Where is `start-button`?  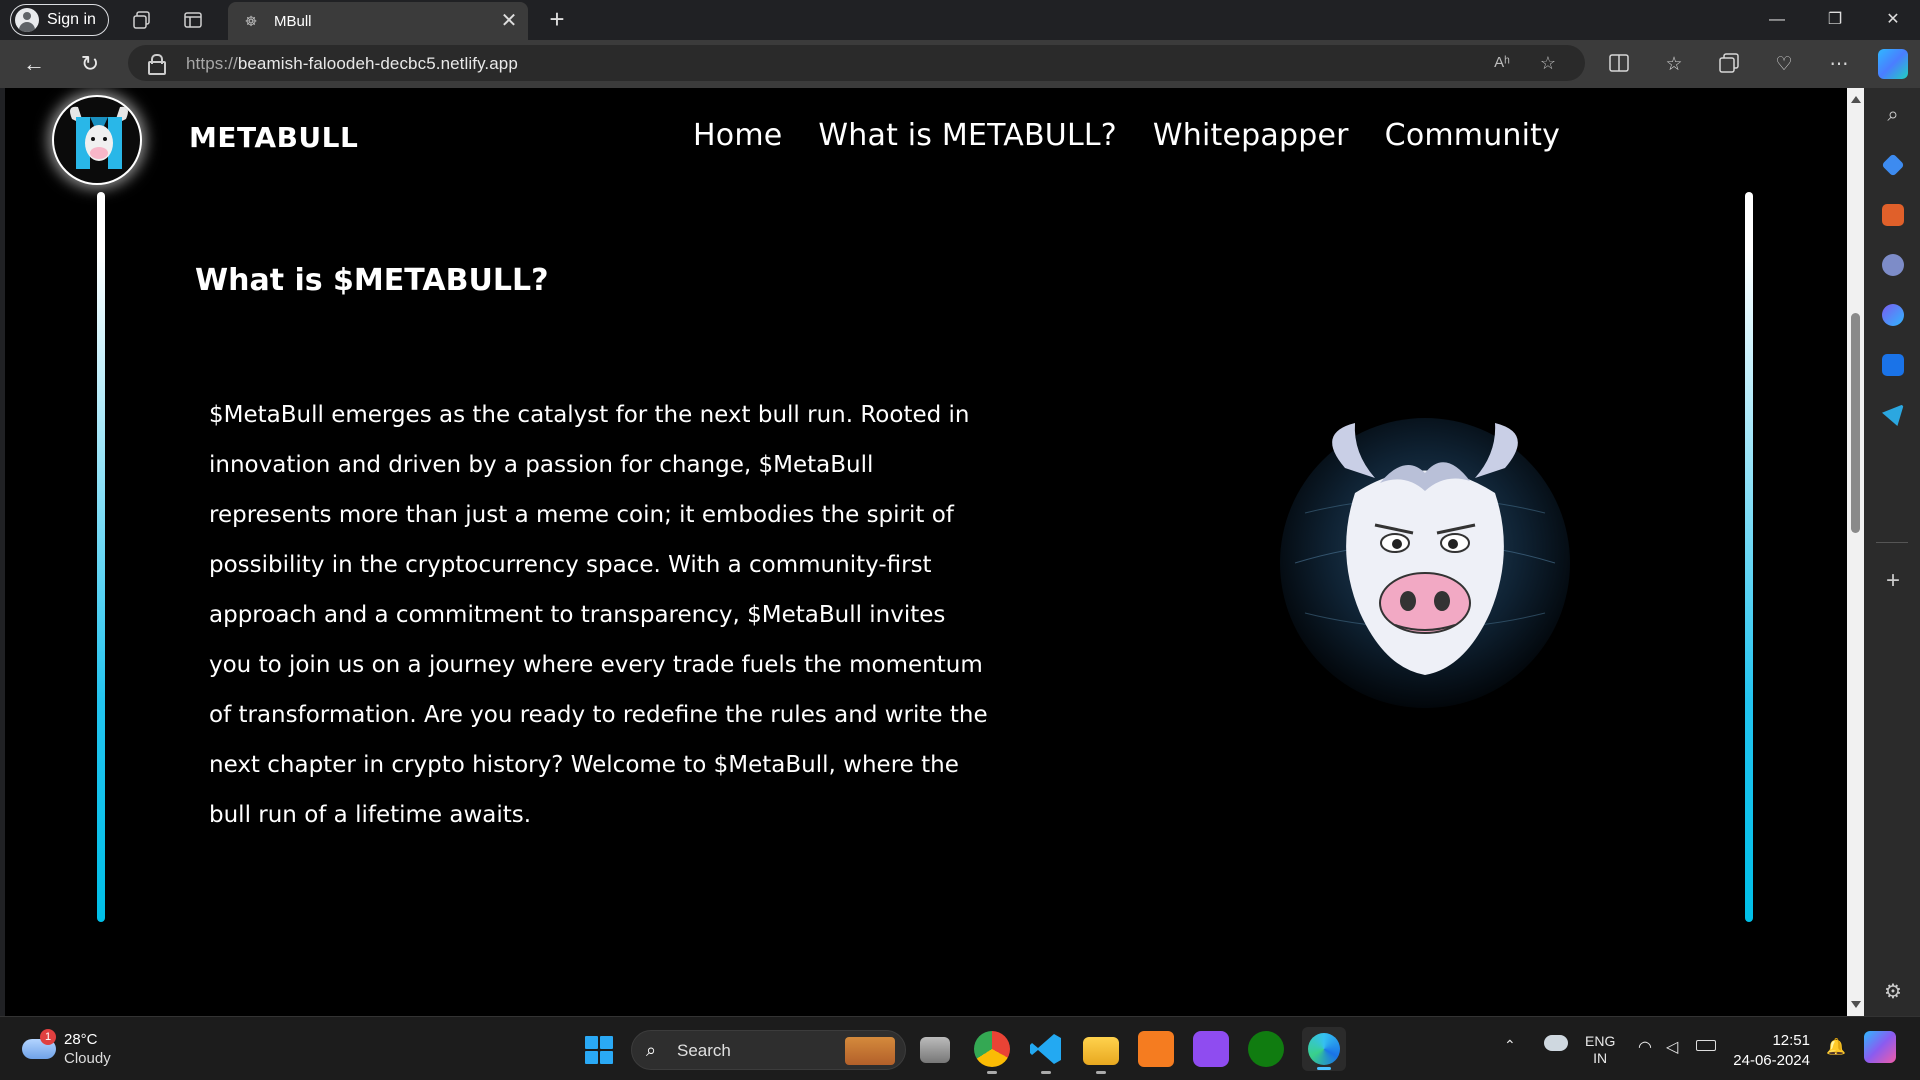
start-button is located at coordinates (599, 1050).